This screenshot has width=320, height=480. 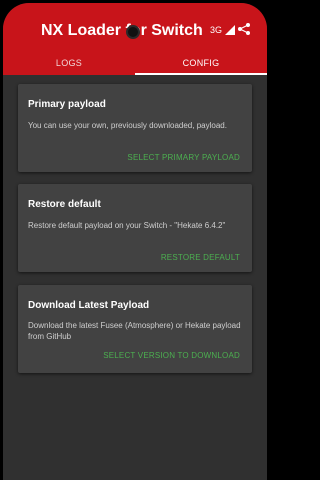 What do you see at coordinates (216, 30) in the screenshot?
I see `network-status: 3G` at bounding box center [216, 30].